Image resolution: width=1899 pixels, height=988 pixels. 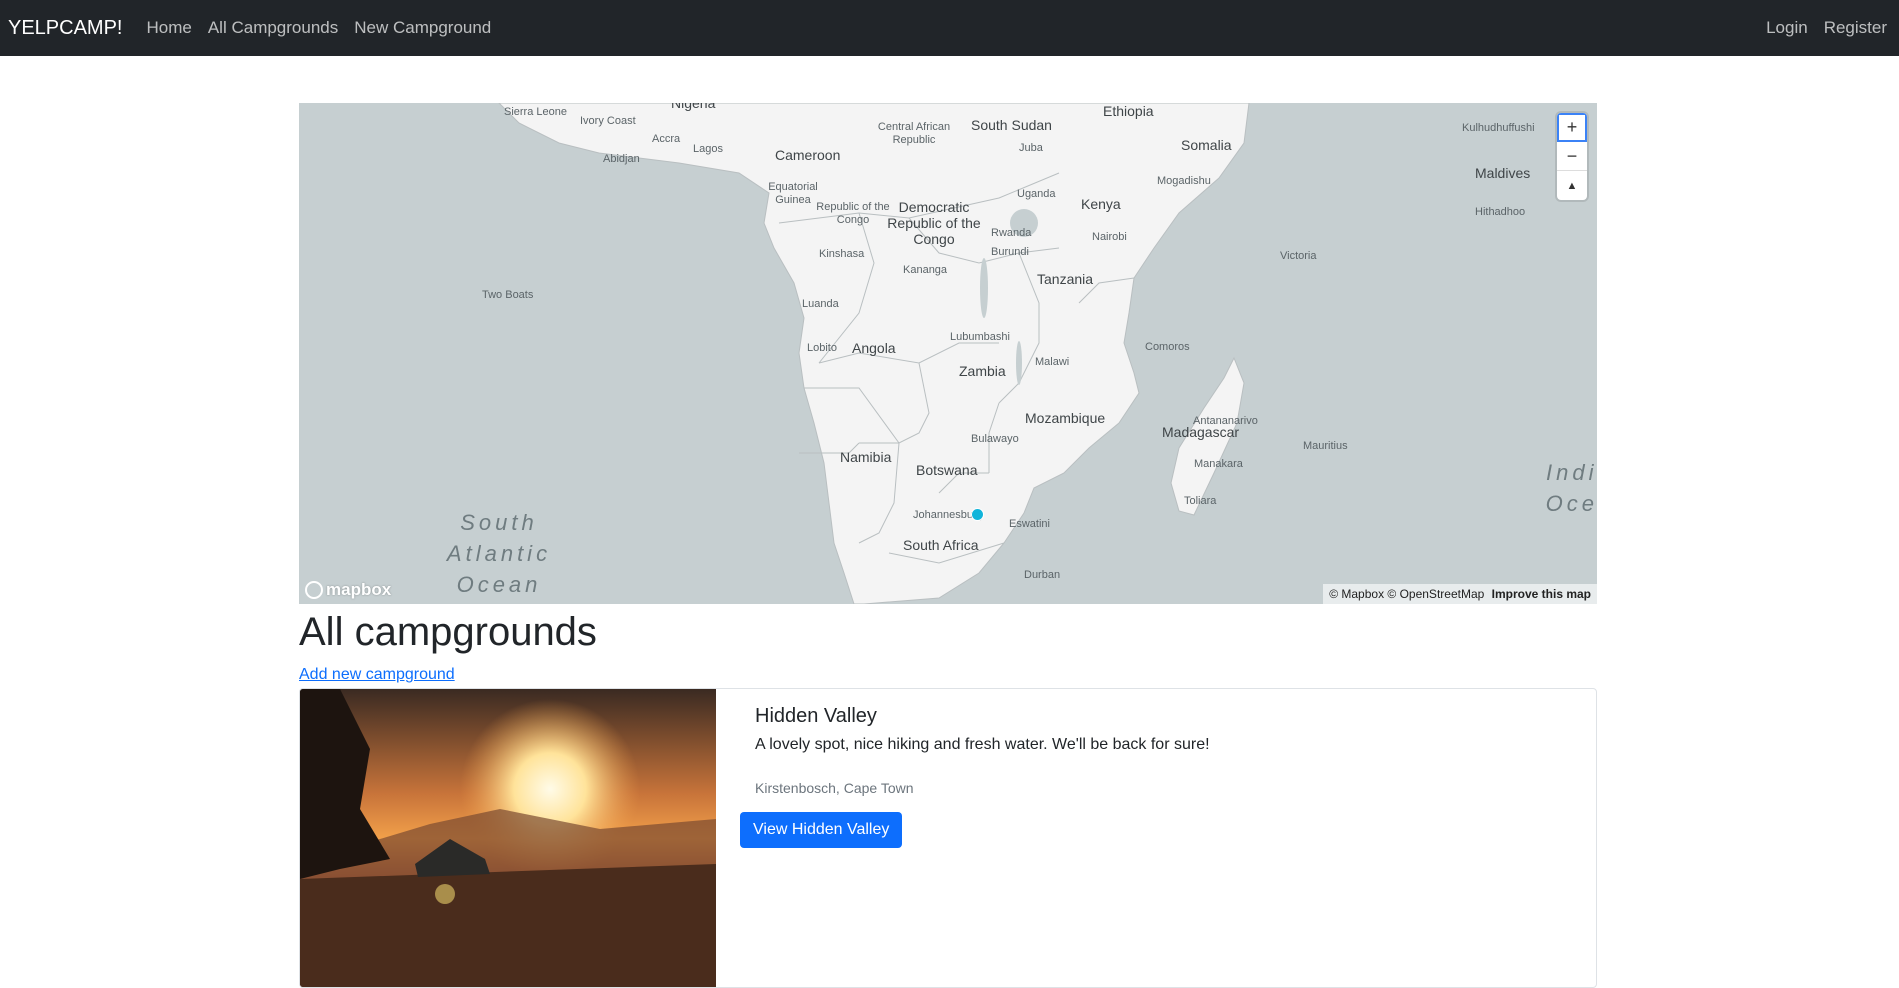 I want to click on map-label: Republic of the Congo, so click(x=853, y=214).